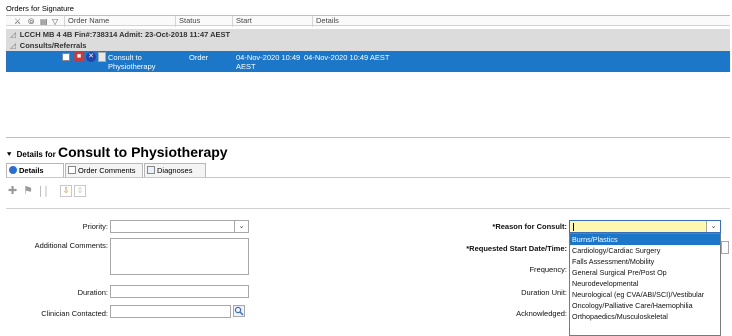  Describe the element at coordinates (13, 170) in the screenshot. I see `details-icon` at that location.